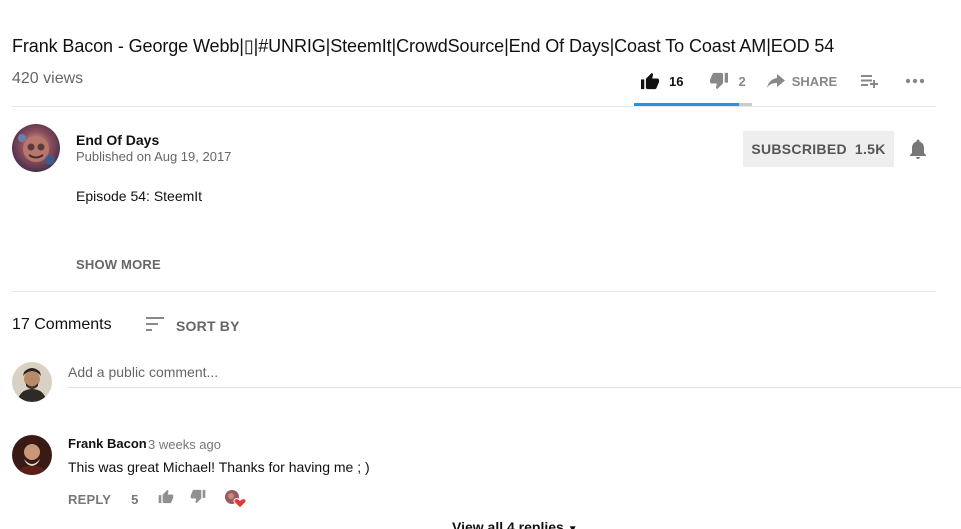  Describe the element at coordinates (48, 78) in the screenshot. I see `view-count: 420 views` at that location.